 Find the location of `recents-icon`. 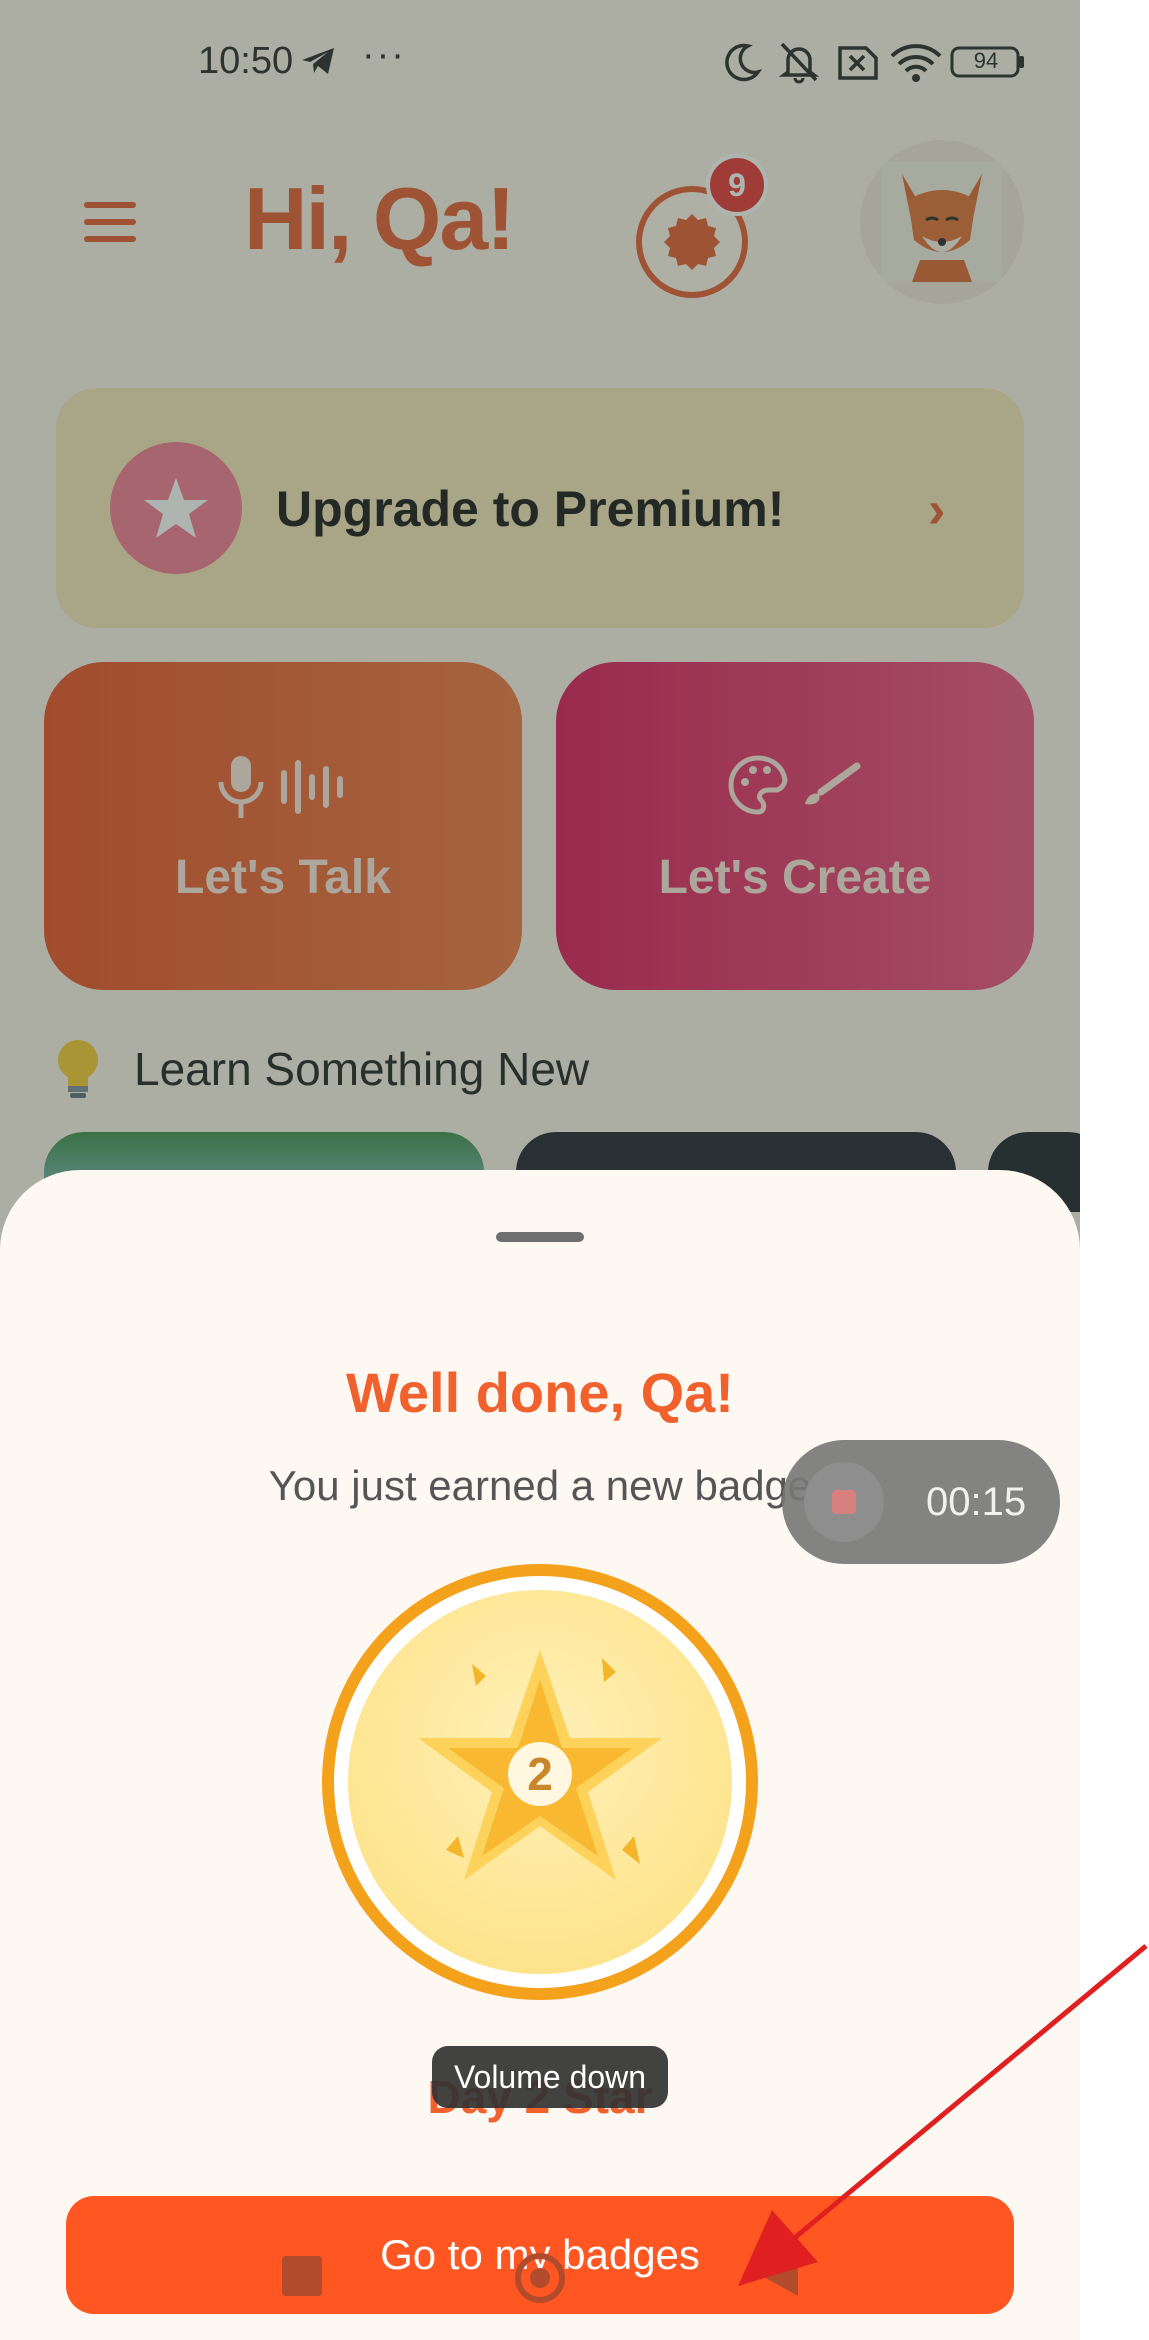

recents-icon is located at coordinates (302, 2276).